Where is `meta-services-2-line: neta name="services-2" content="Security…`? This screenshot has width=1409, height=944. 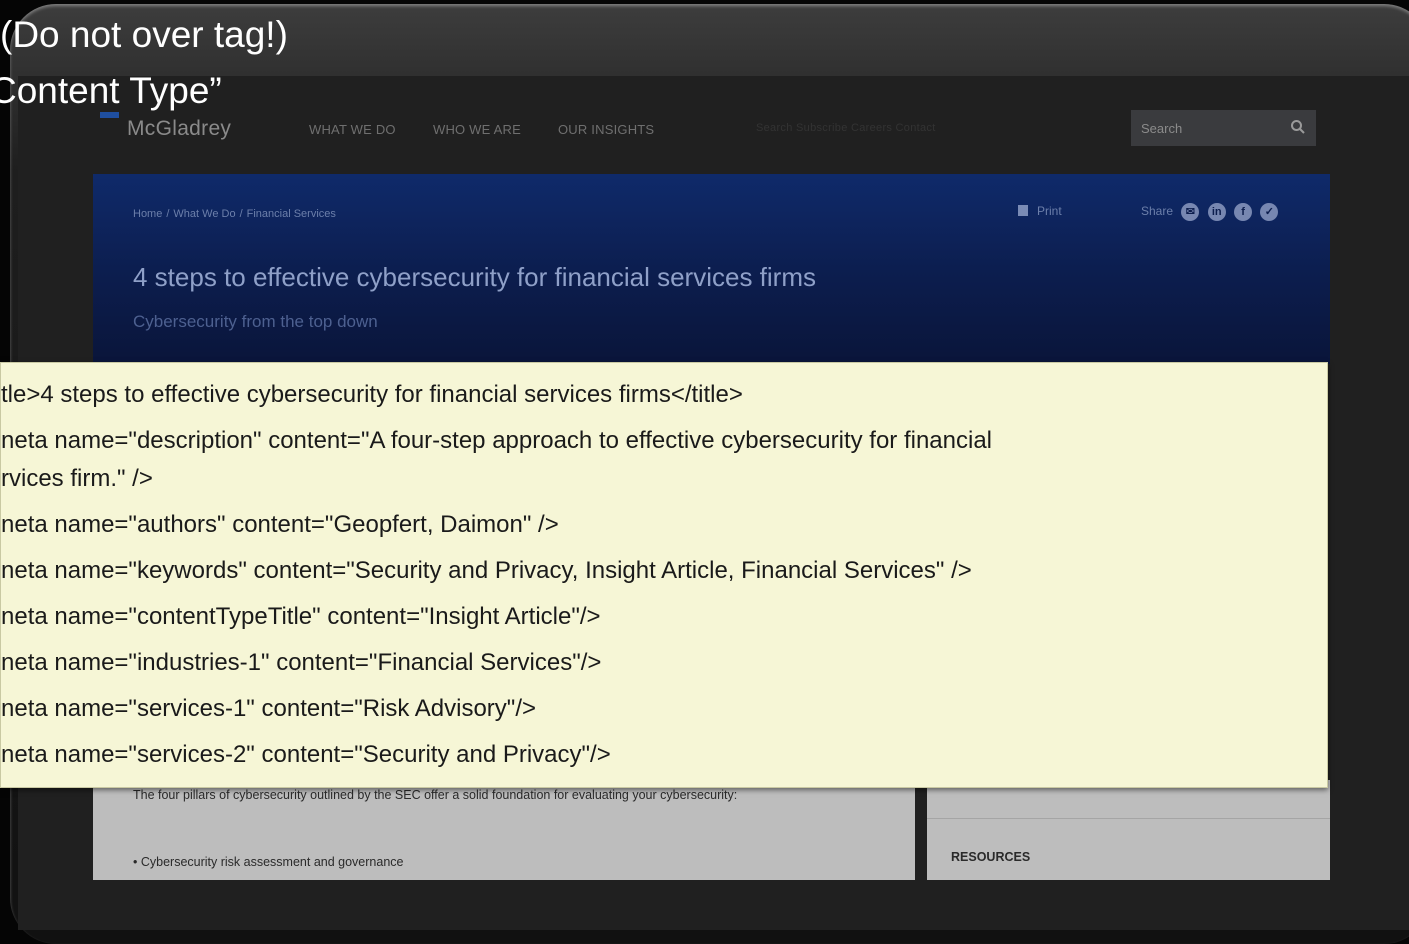
meta-services-2-line: neta name="services-2" content="Security… is located at coordinates (306, 754).